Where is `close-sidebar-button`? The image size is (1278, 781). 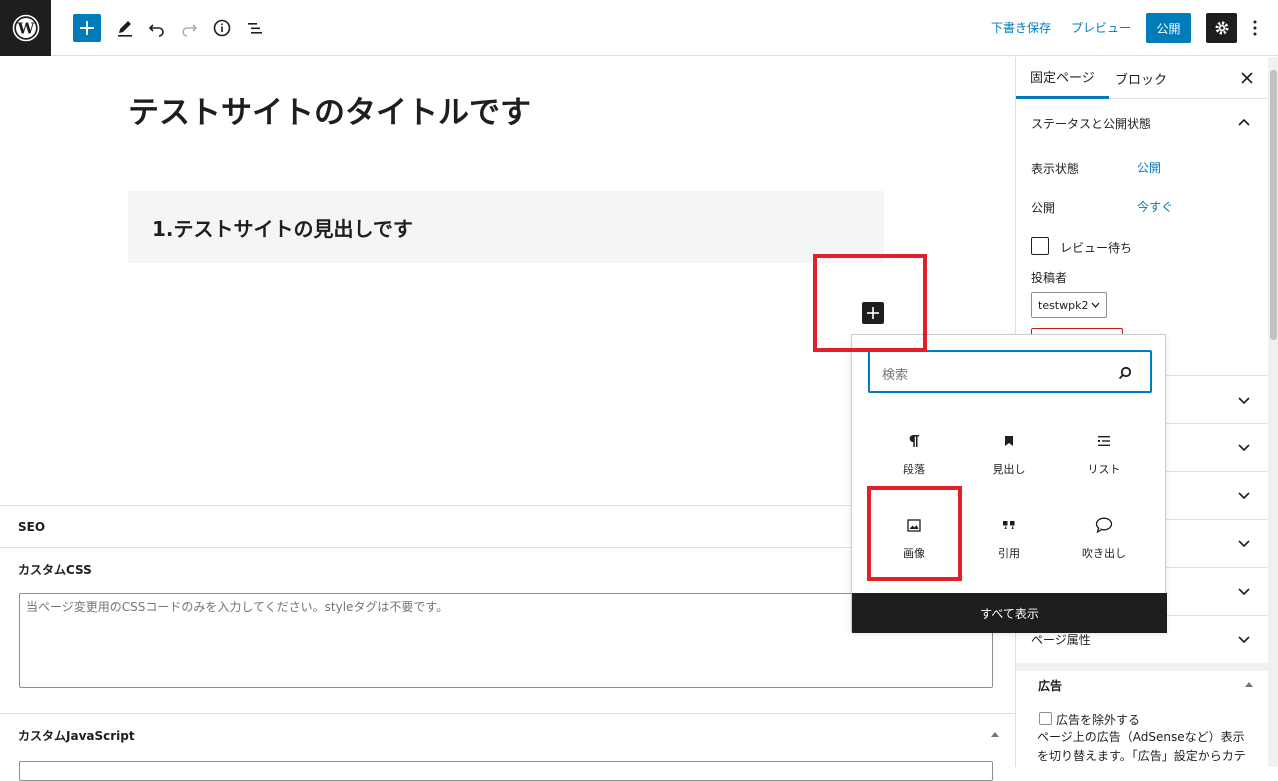 close-sidebar-button is located at coordinates (1247, 78).